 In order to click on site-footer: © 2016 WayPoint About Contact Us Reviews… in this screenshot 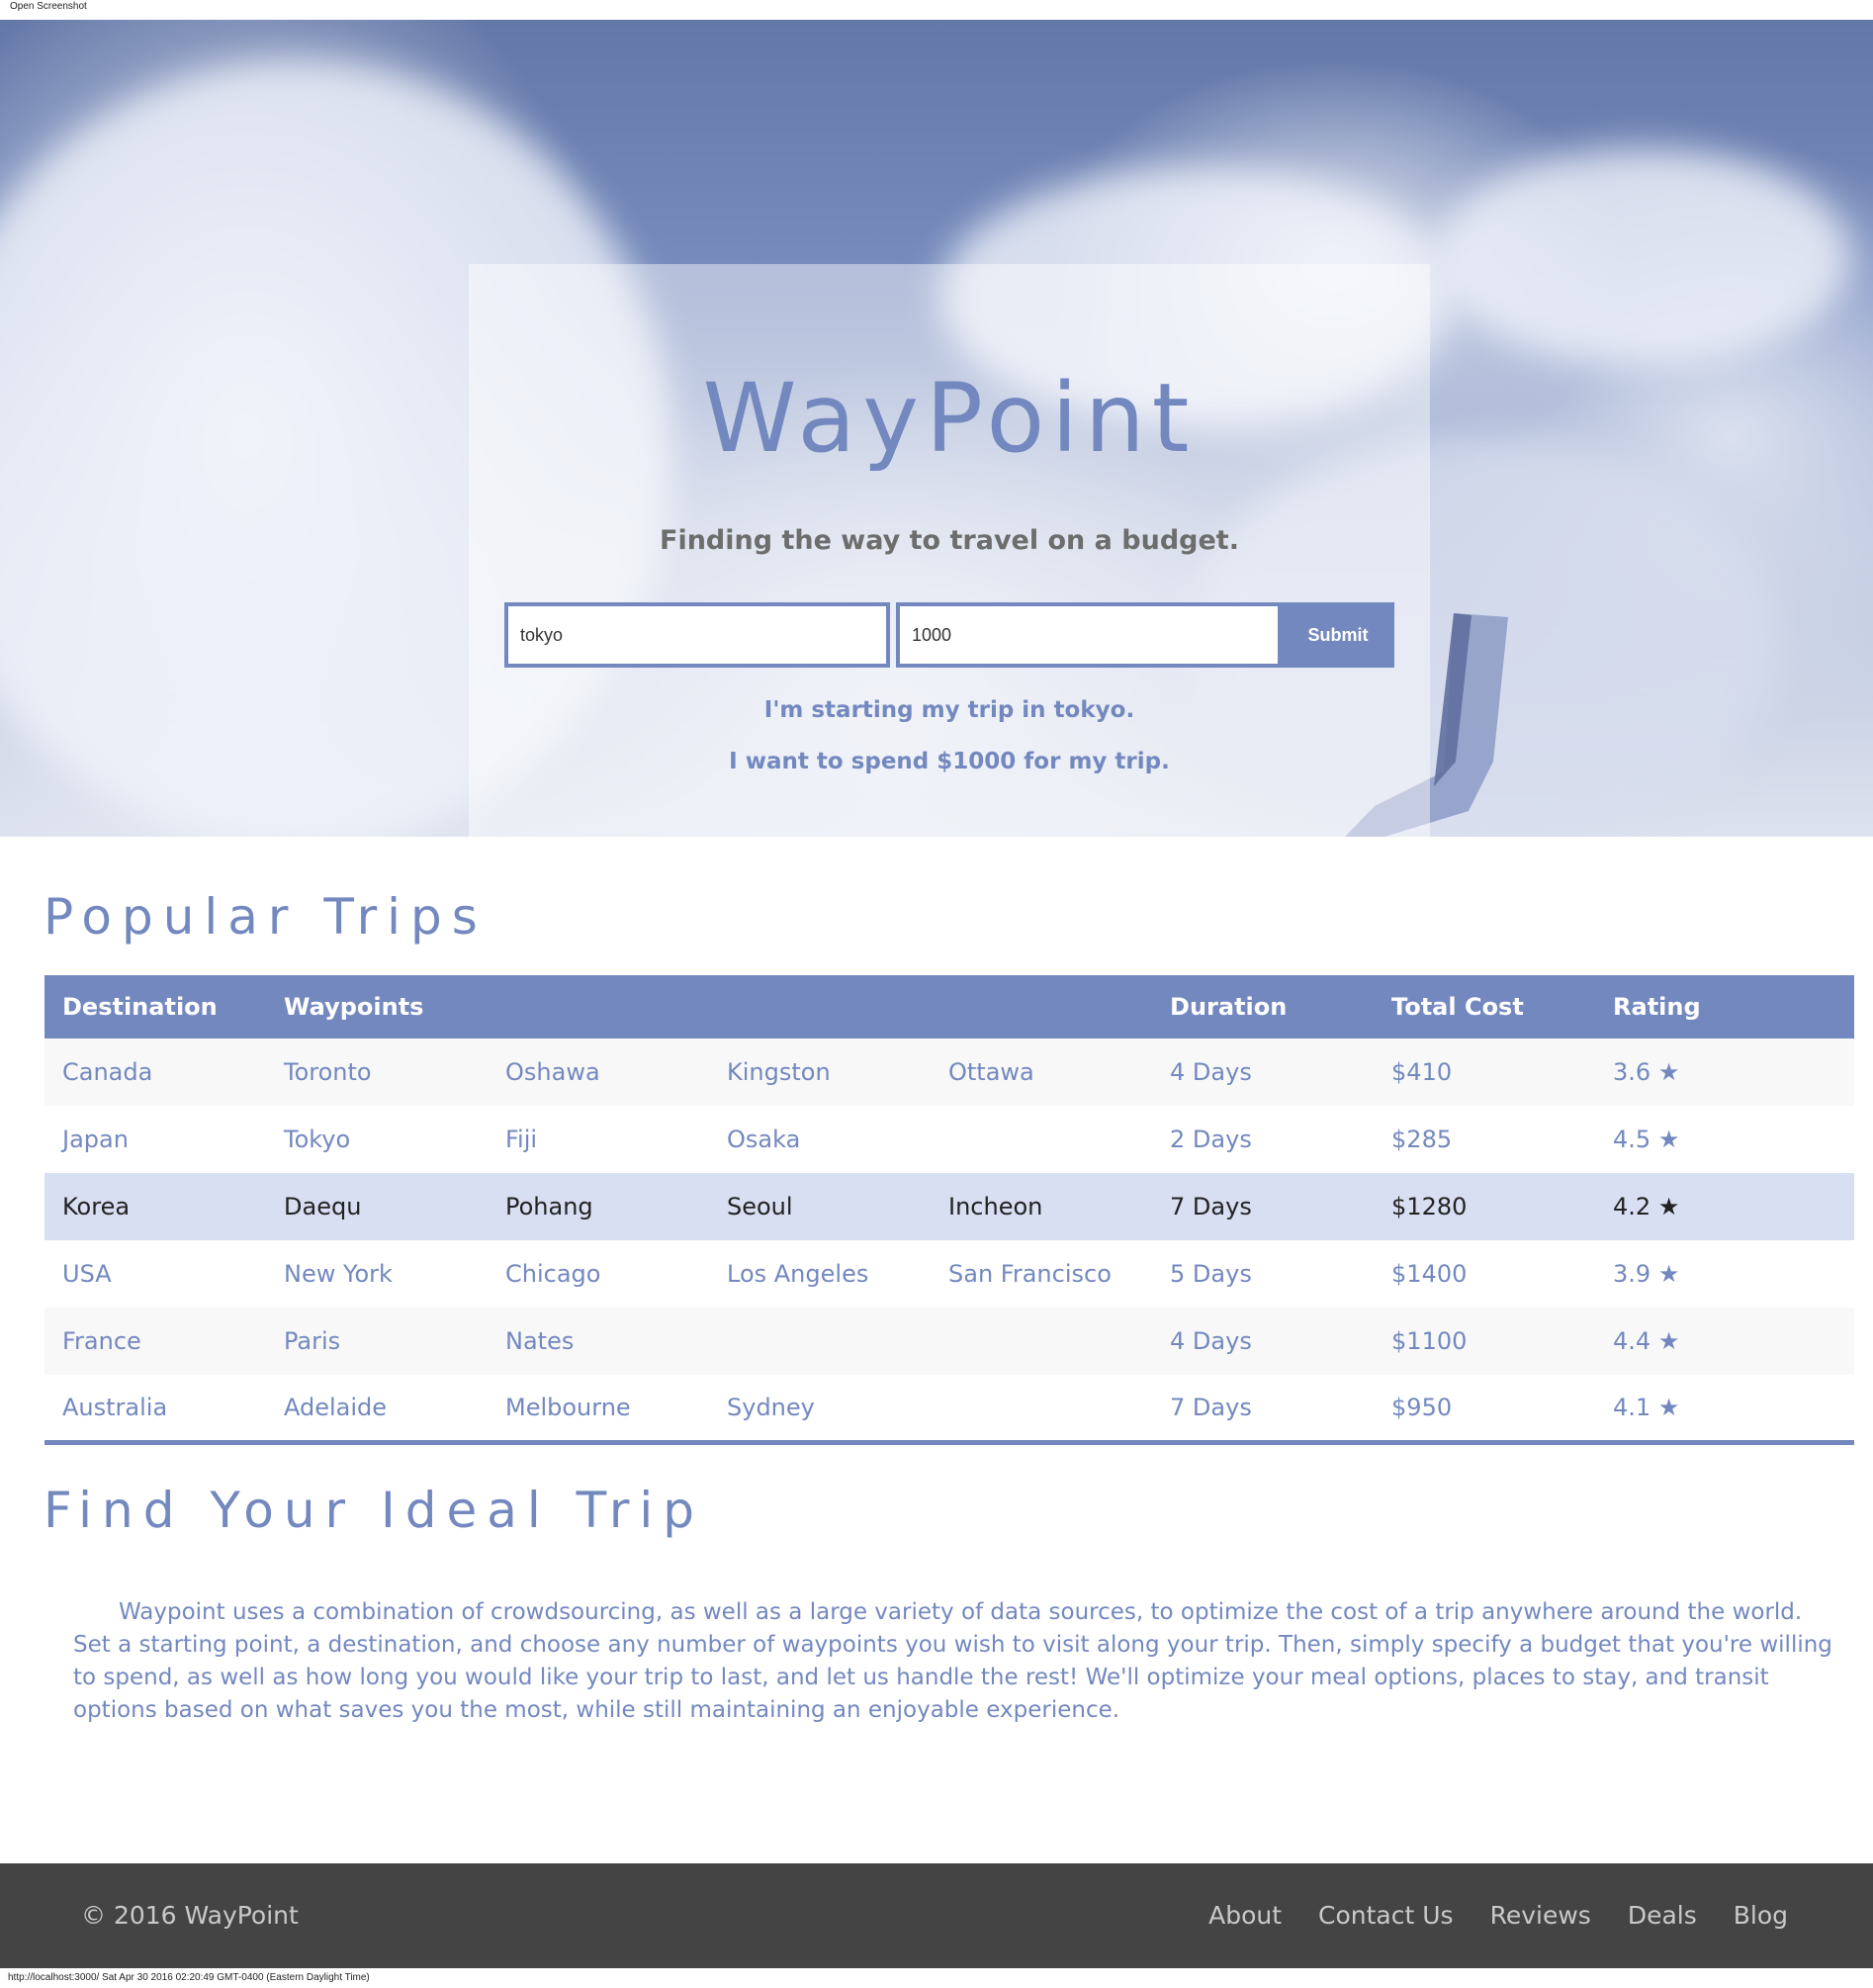, I will do `click(937, 1915)`.